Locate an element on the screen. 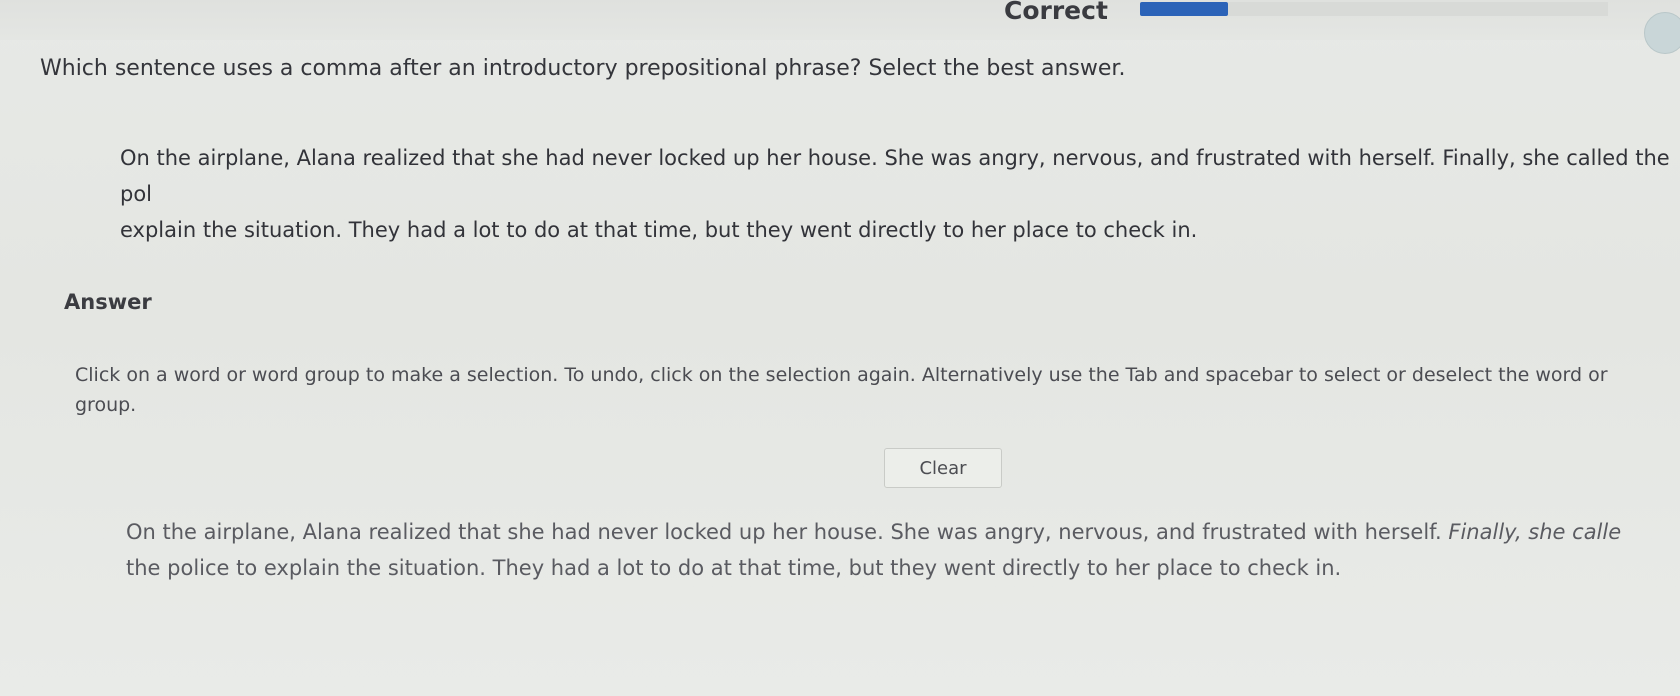 The image size is (1680, 696). progress-bar is located at coordinates (1184, 9).